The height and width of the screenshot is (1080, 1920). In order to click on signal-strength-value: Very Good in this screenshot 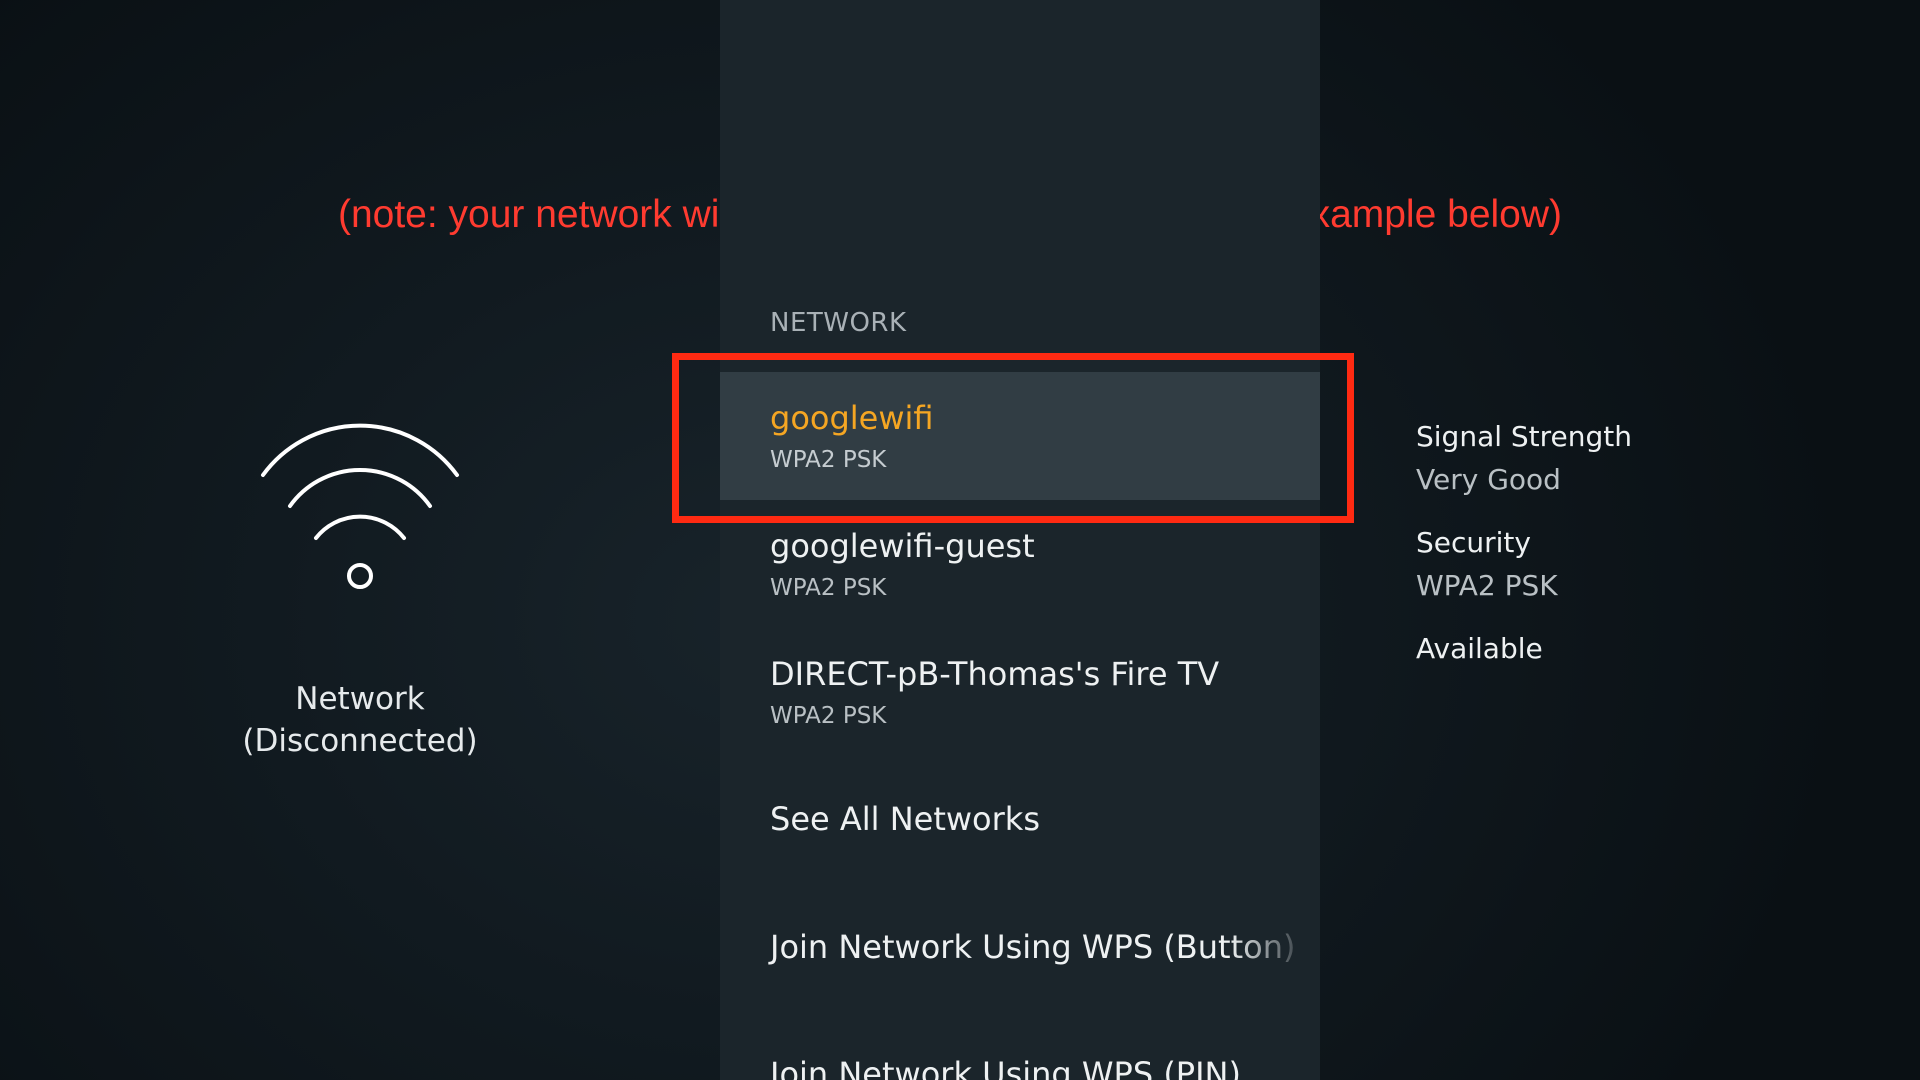, I will do `click(1488, 479)`.